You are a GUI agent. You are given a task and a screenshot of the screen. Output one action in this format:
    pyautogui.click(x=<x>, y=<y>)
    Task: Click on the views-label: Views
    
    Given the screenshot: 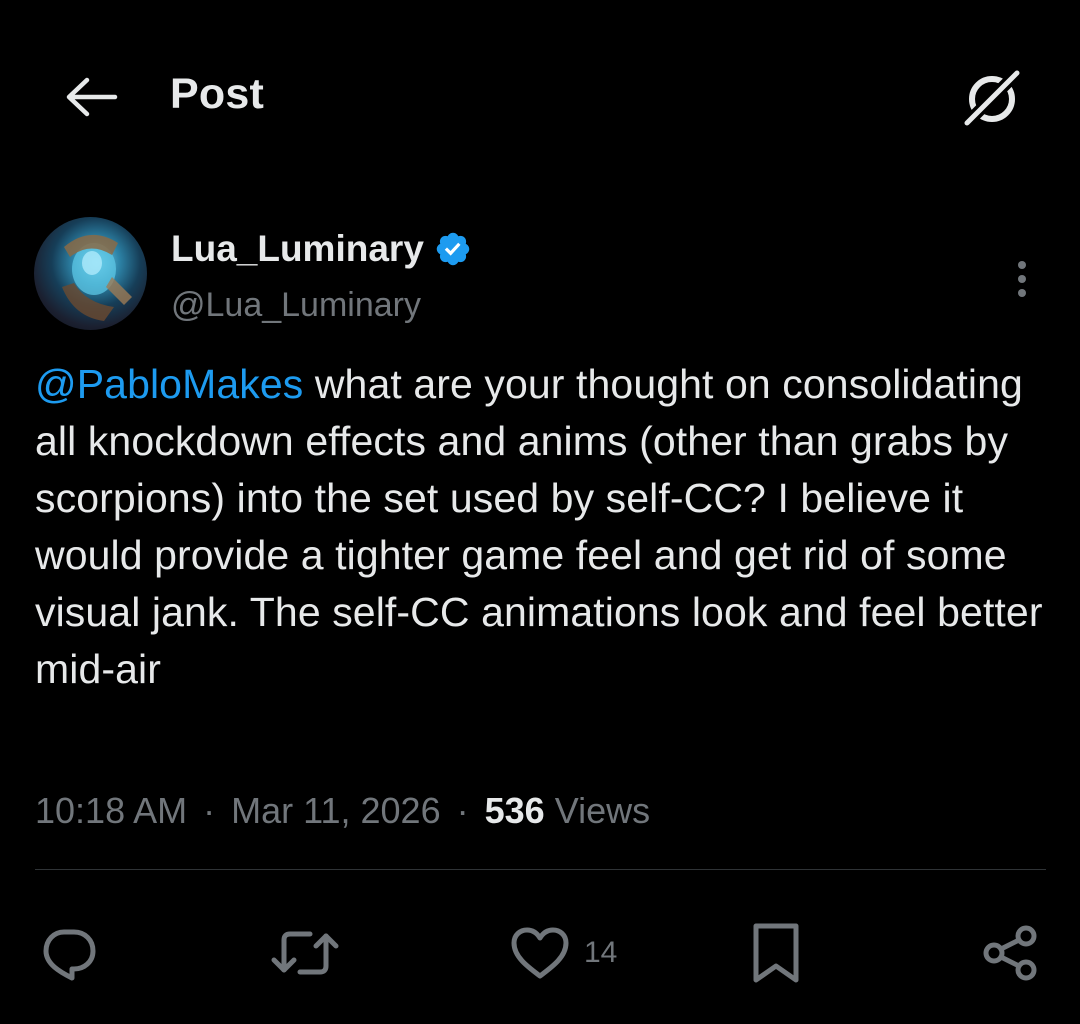 What is the action you would take?
    pyautogui.click(x=602, y=810)
    